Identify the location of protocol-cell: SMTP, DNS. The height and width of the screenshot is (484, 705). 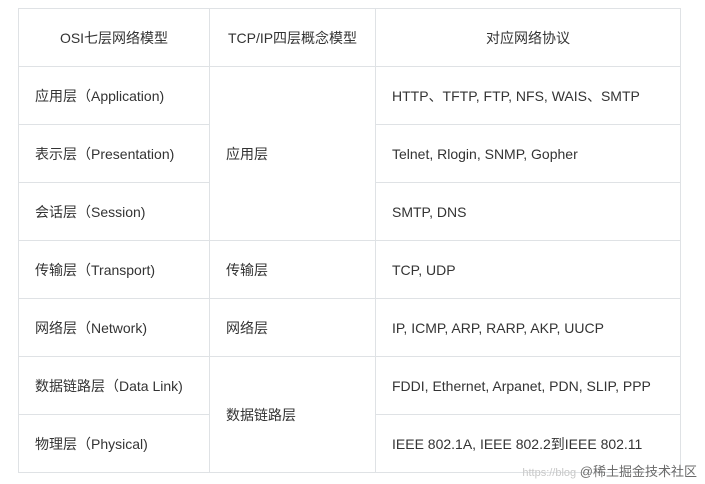
(528, 211).